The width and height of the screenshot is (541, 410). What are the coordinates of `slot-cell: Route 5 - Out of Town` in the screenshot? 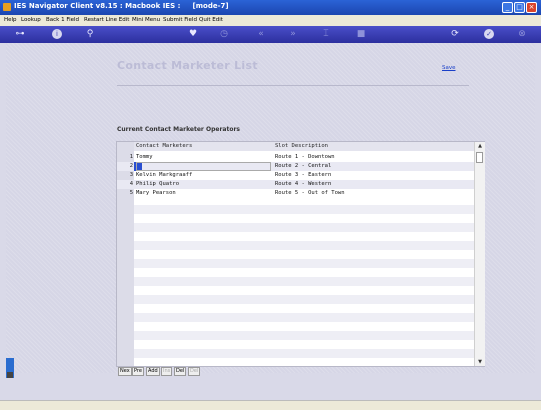 It's located at (310, 193).